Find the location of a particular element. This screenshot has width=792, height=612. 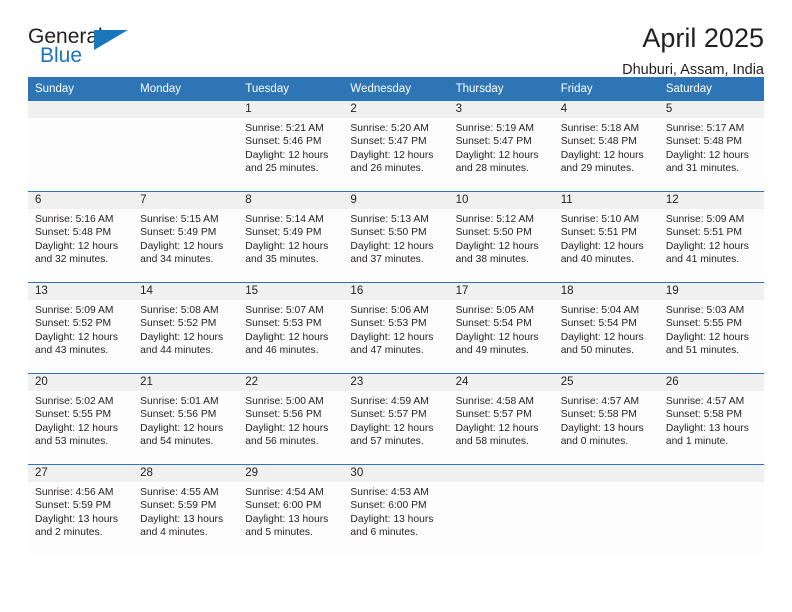

day-number-17: 17 is located at coordinates (501, 291).